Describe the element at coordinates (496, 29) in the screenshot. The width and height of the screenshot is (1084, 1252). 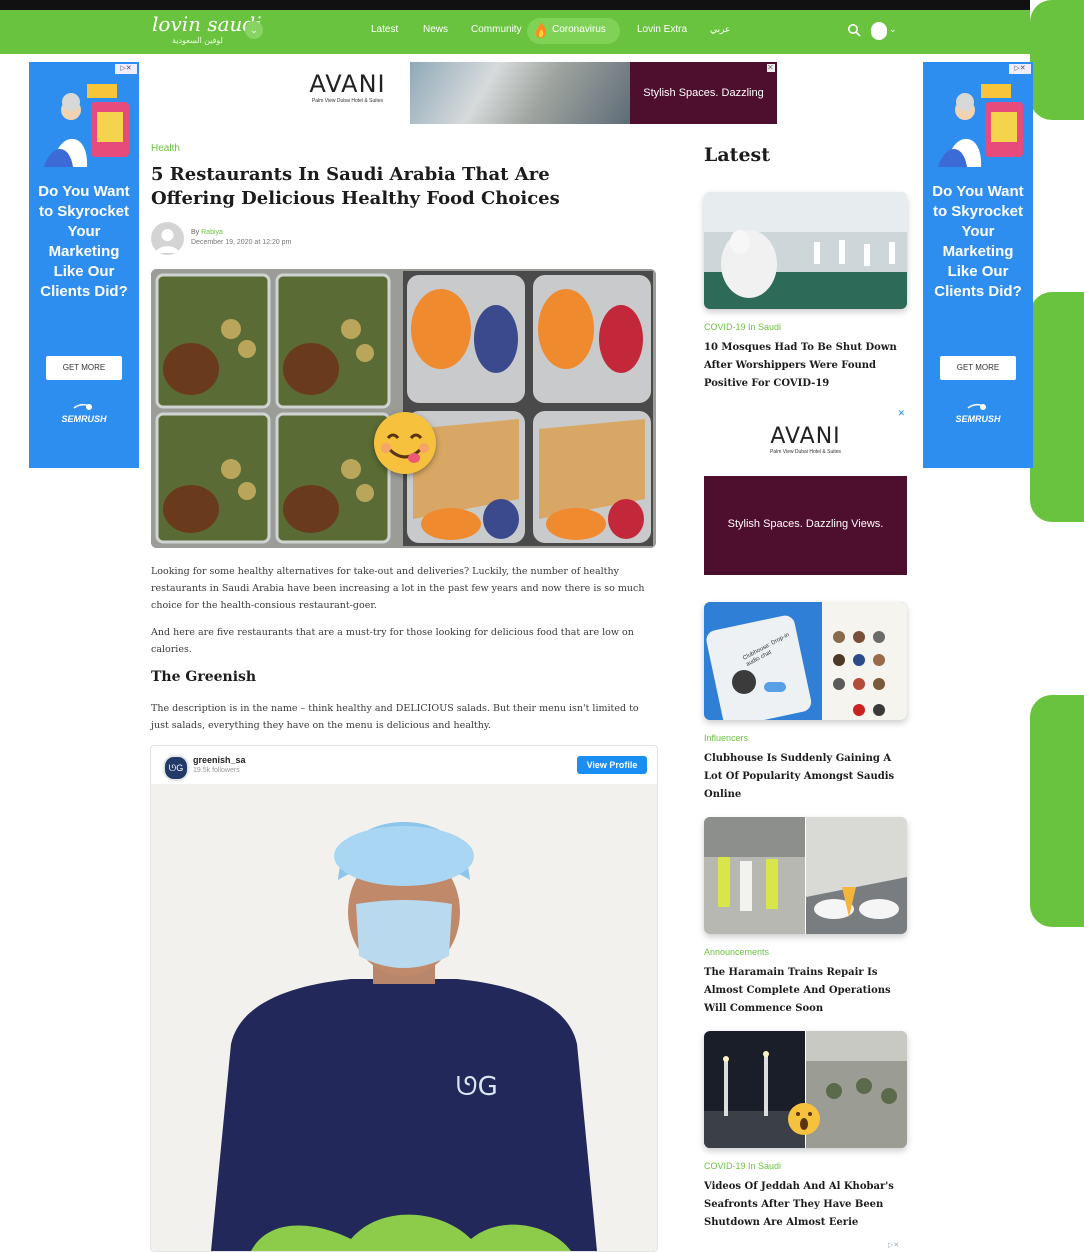
I see `nav-item-community: Community` at that location.